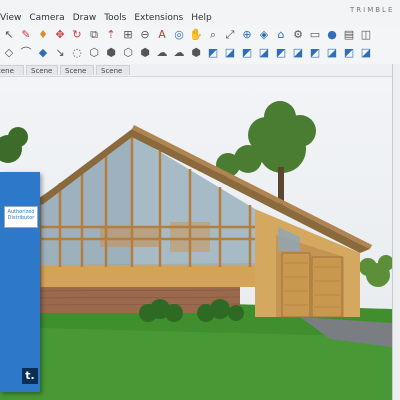  What do you see at coordinates (230, 35) in the screenshot?
I see `zoom-extents-icon: ⤢` at bounding box center [230, 35].